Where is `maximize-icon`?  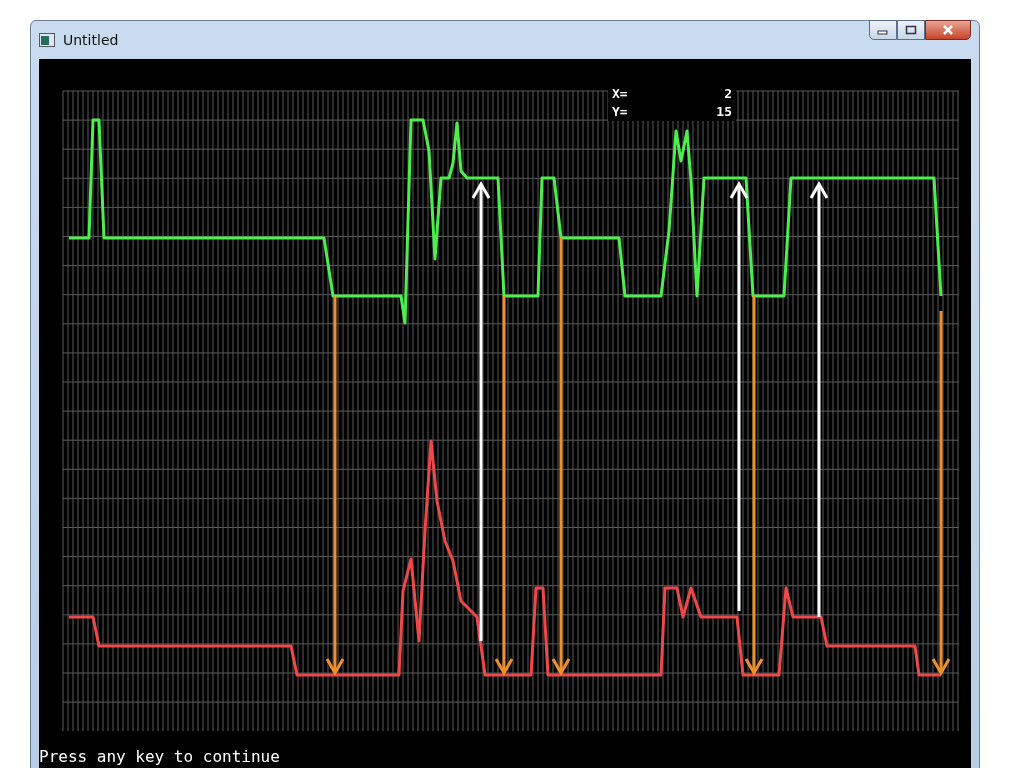 maximize-icon is located at coordinates (911, 30).